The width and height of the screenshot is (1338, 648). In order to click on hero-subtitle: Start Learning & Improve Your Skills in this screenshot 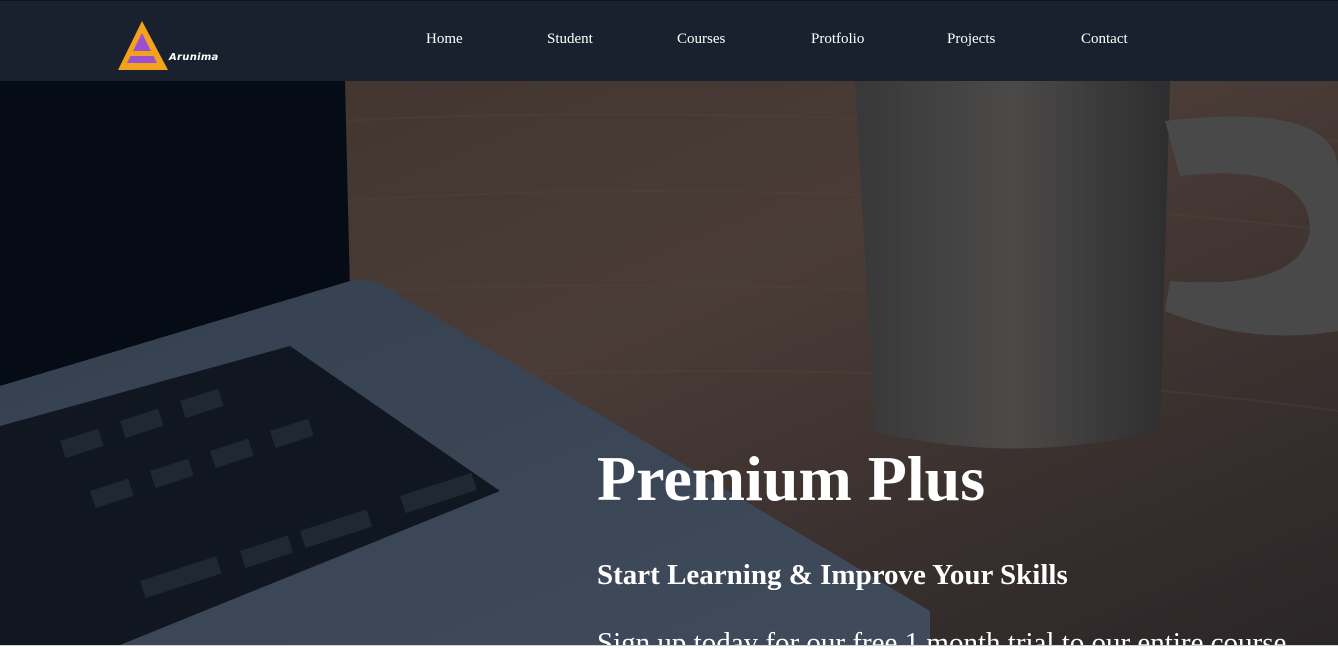, I will do `click(832, 575)`.